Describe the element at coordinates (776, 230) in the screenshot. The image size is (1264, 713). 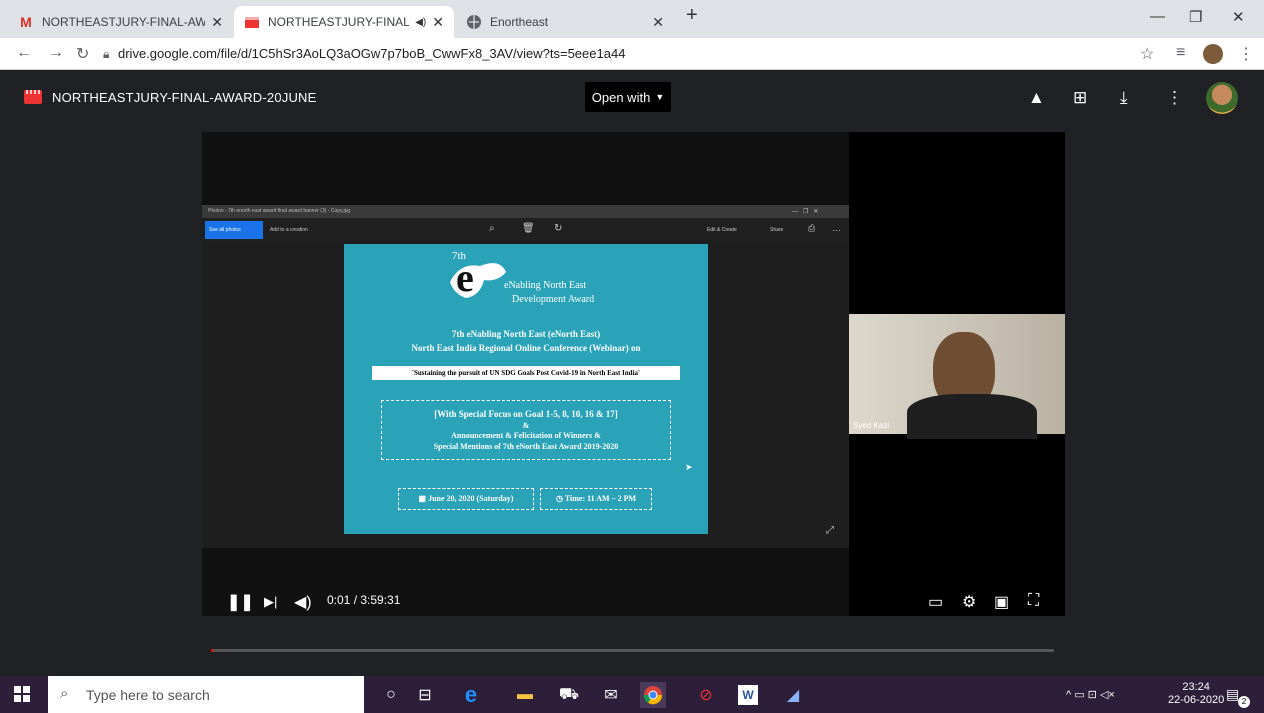
I see `share-button: Share` at that location.